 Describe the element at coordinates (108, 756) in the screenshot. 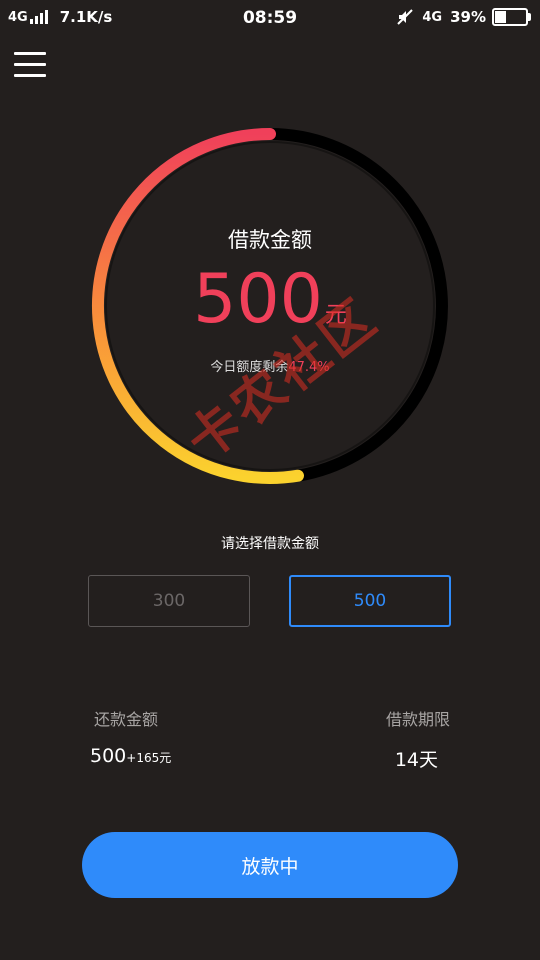

I see `repayment-principal: 500` at that location.